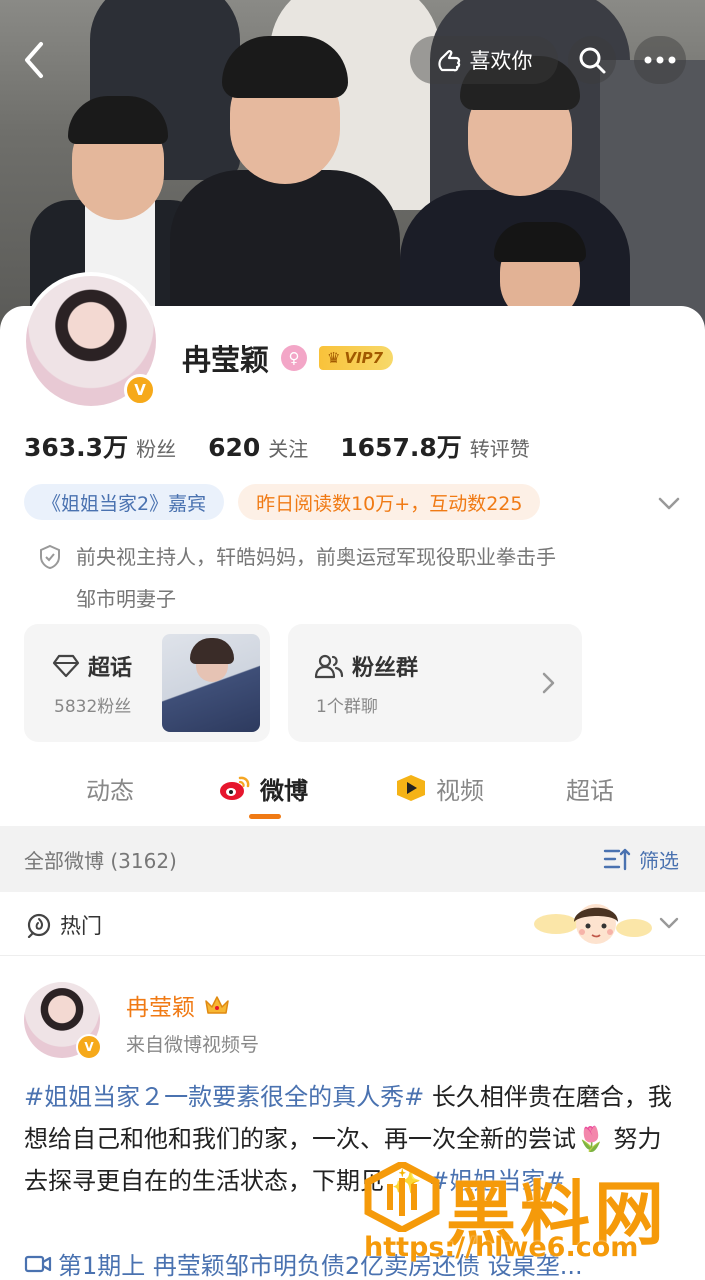  I want to click on search-icon, so click(592, 60).